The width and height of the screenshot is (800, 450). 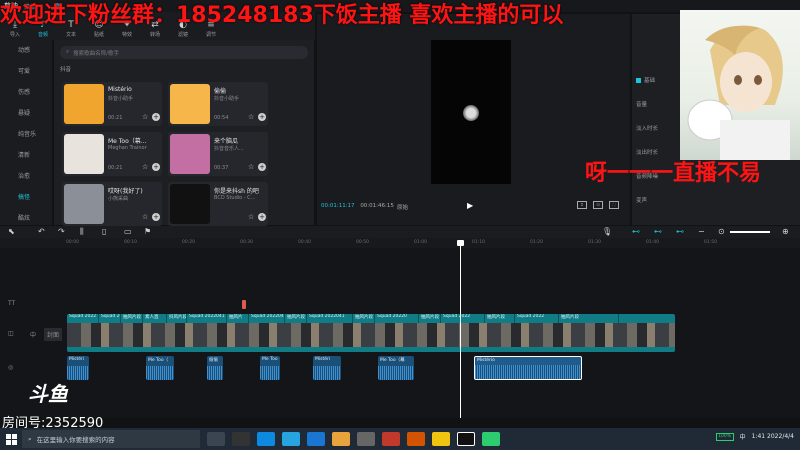 I want to click on taskbar-search-input: ⌕ 在这里输入你要搜索的内容, so click(x=111, y=439).